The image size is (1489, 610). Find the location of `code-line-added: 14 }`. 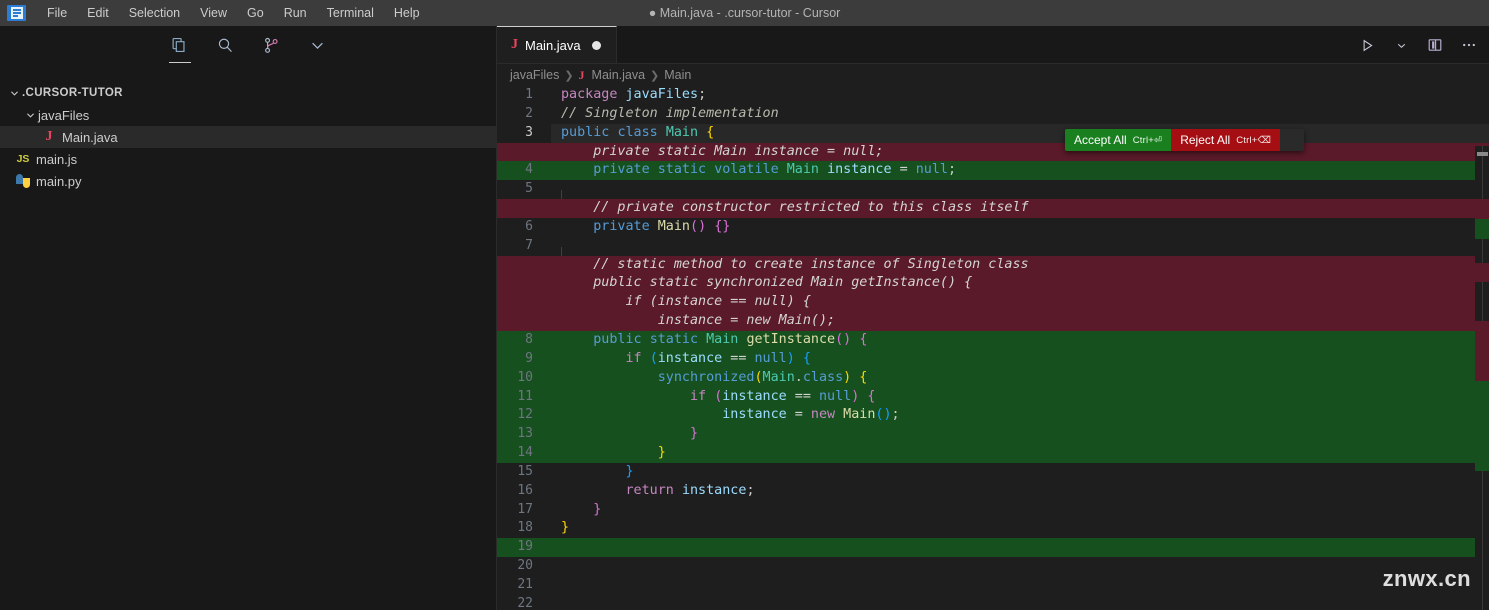

code-line-added: 14 } is located at coordinates (993, 453).